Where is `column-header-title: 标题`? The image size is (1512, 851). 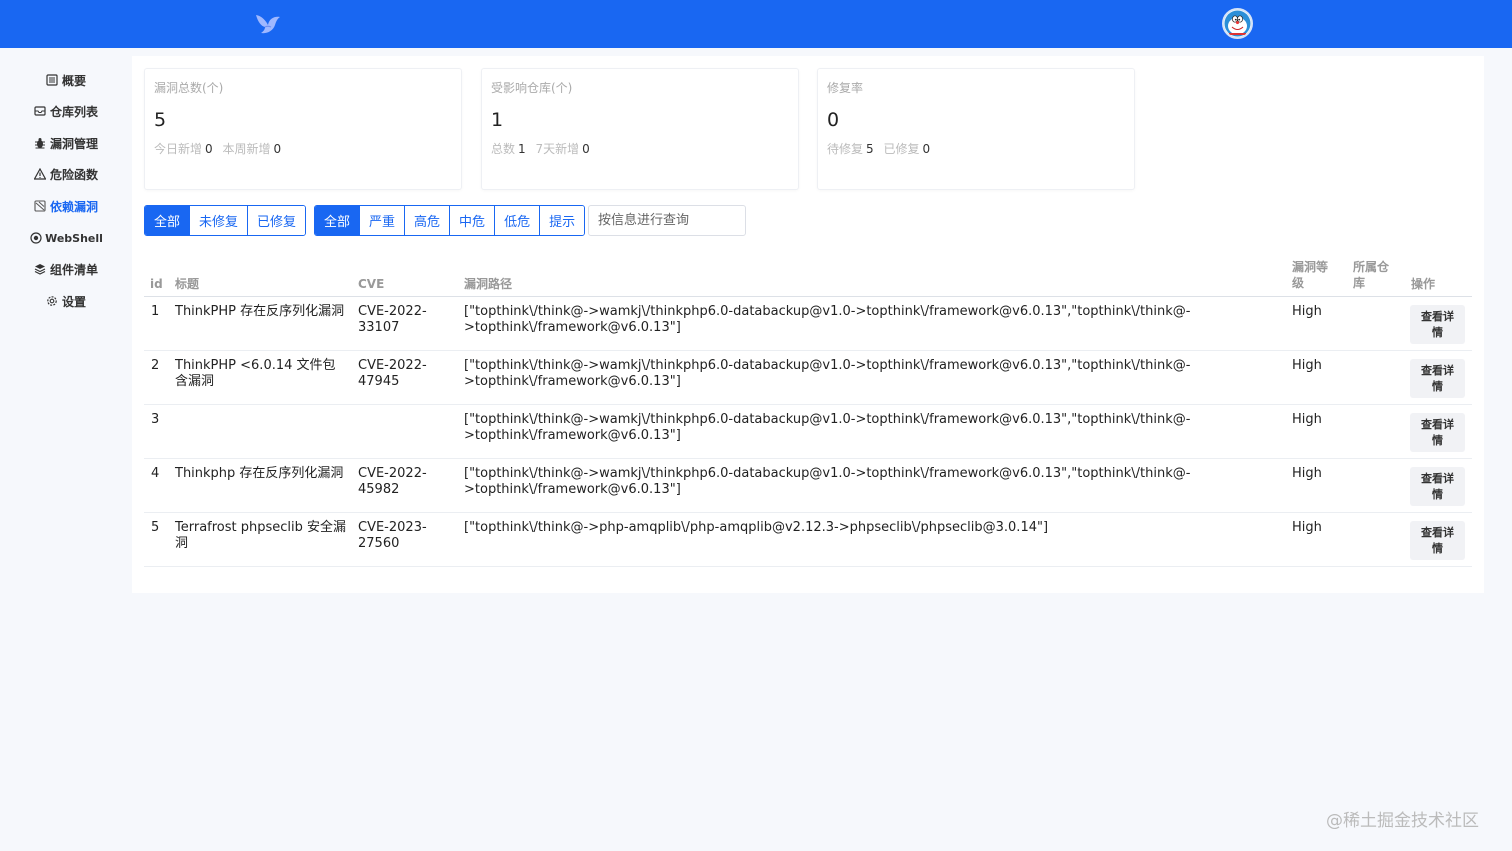
column-header-title: 标题 is located at coordinates (187, 284).